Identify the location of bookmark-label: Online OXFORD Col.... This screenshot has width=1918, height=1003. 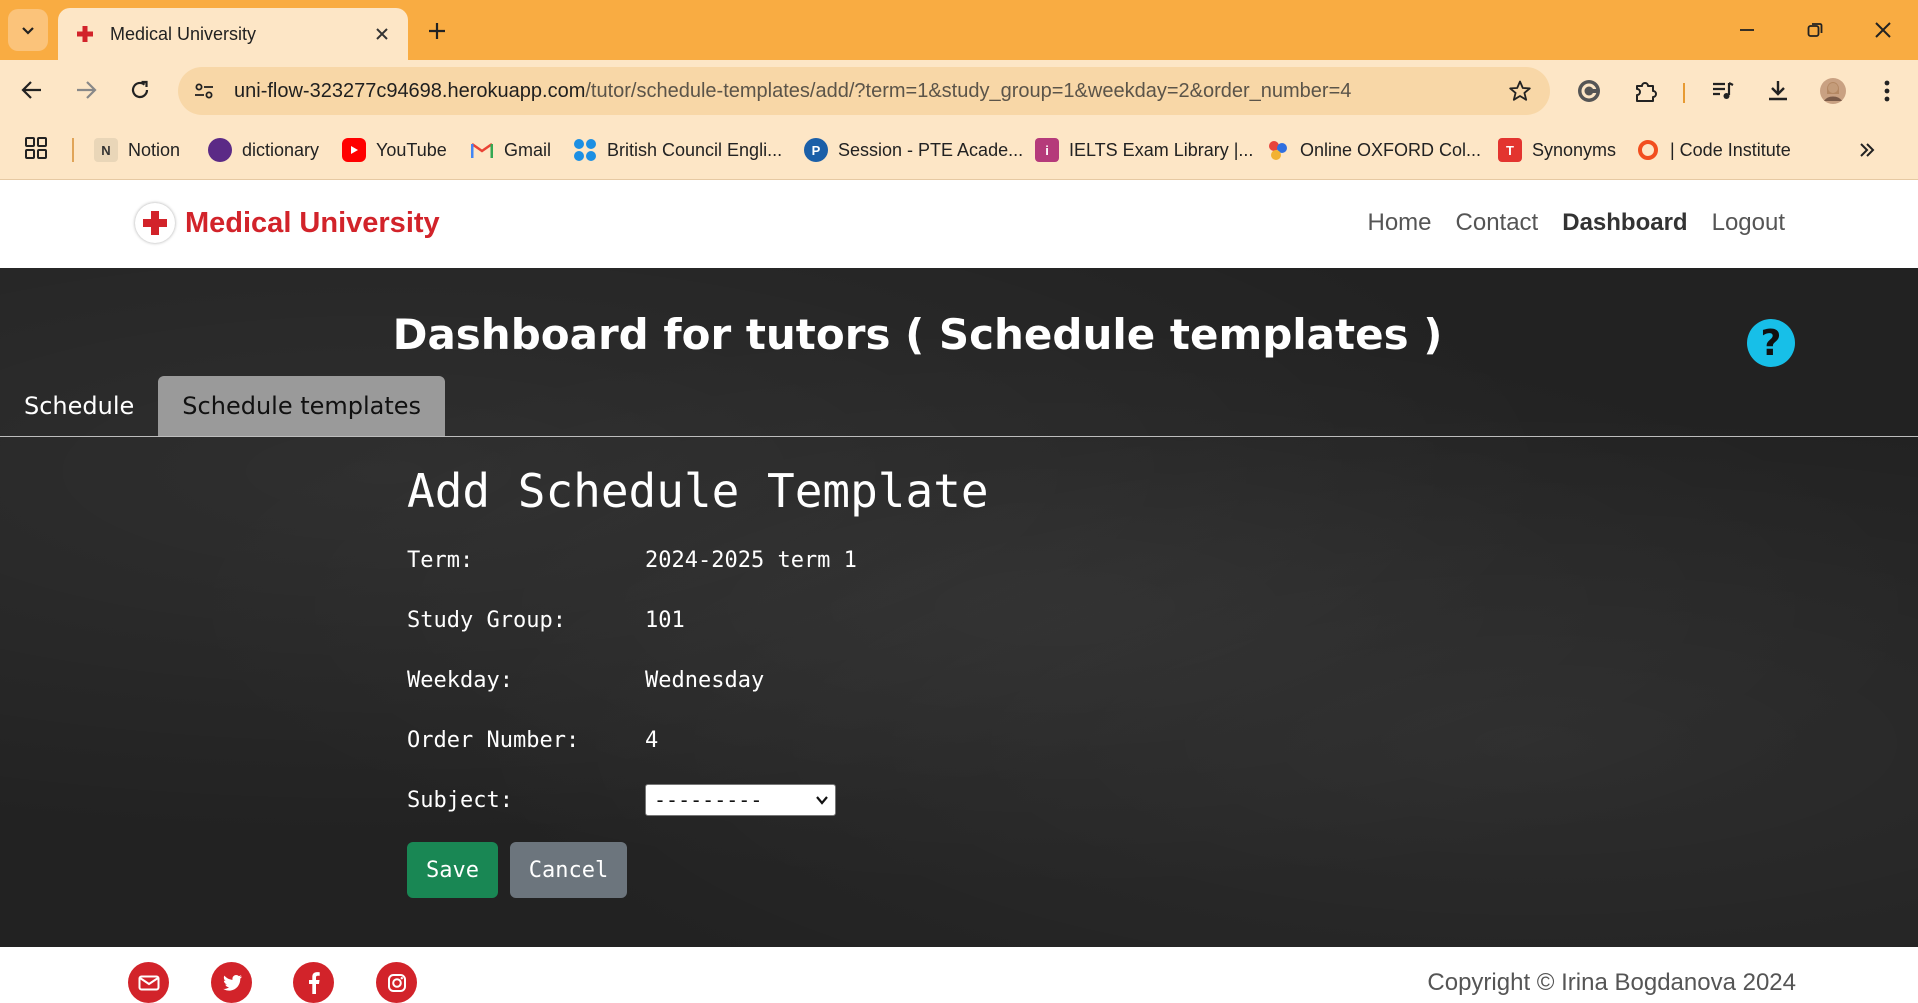
(1391, 149).